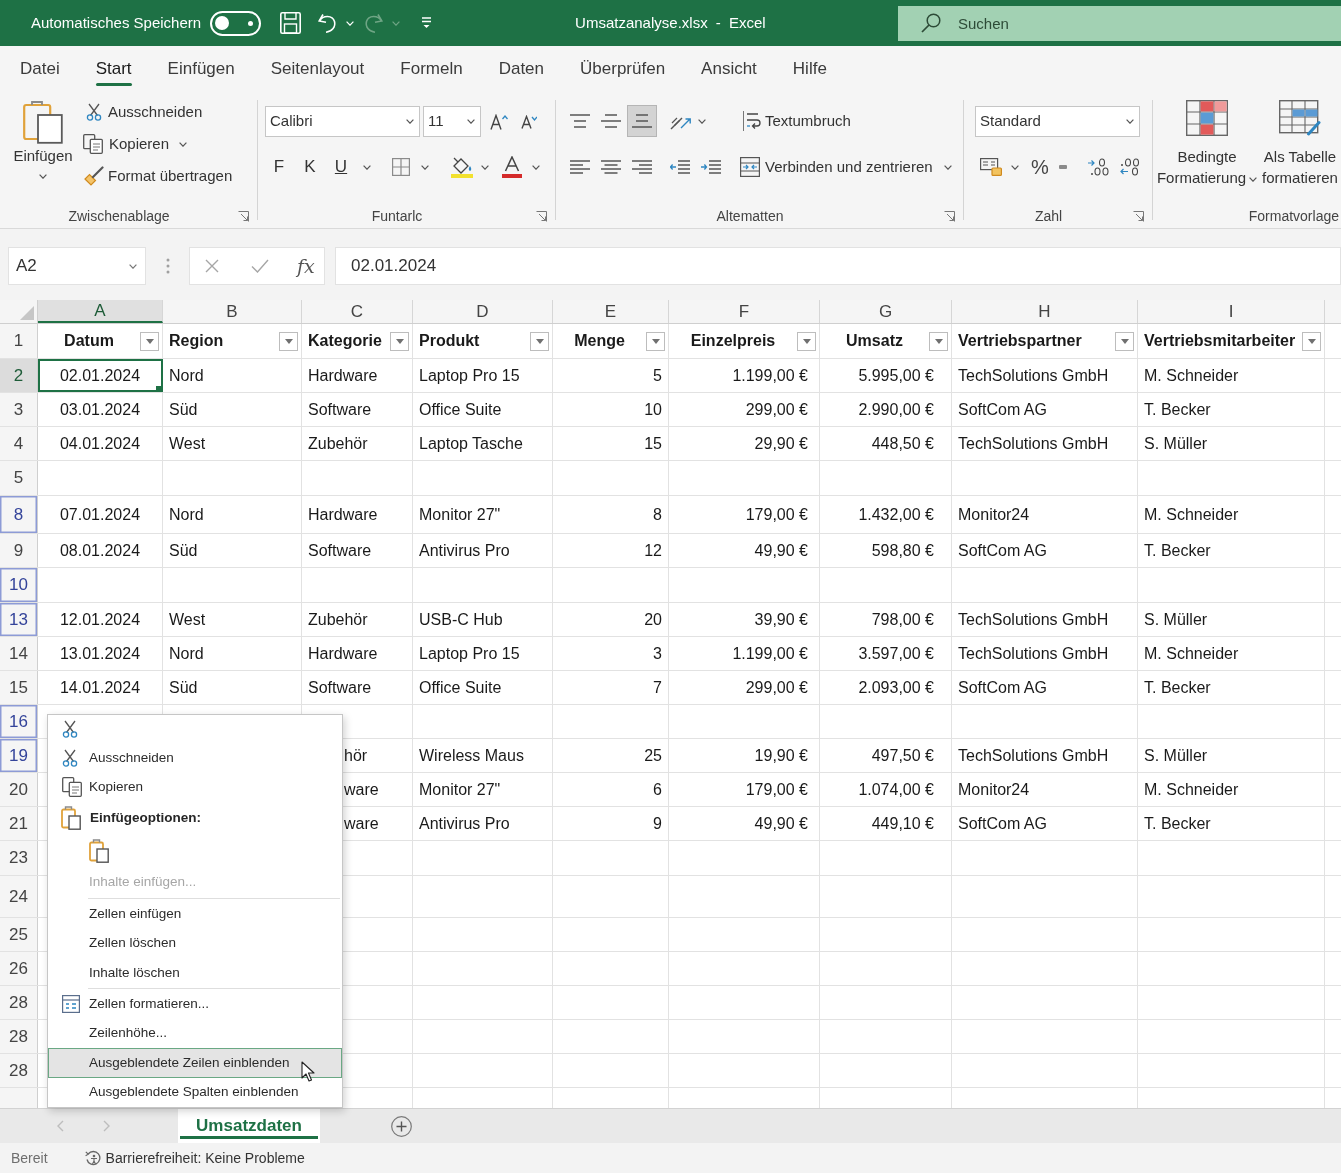  What do you see at coordinates (195, 1063) in the screenshot?
I see `menu-item: Ausgeblendete Zeilen einblenden` at bounding box center [195, 1063].